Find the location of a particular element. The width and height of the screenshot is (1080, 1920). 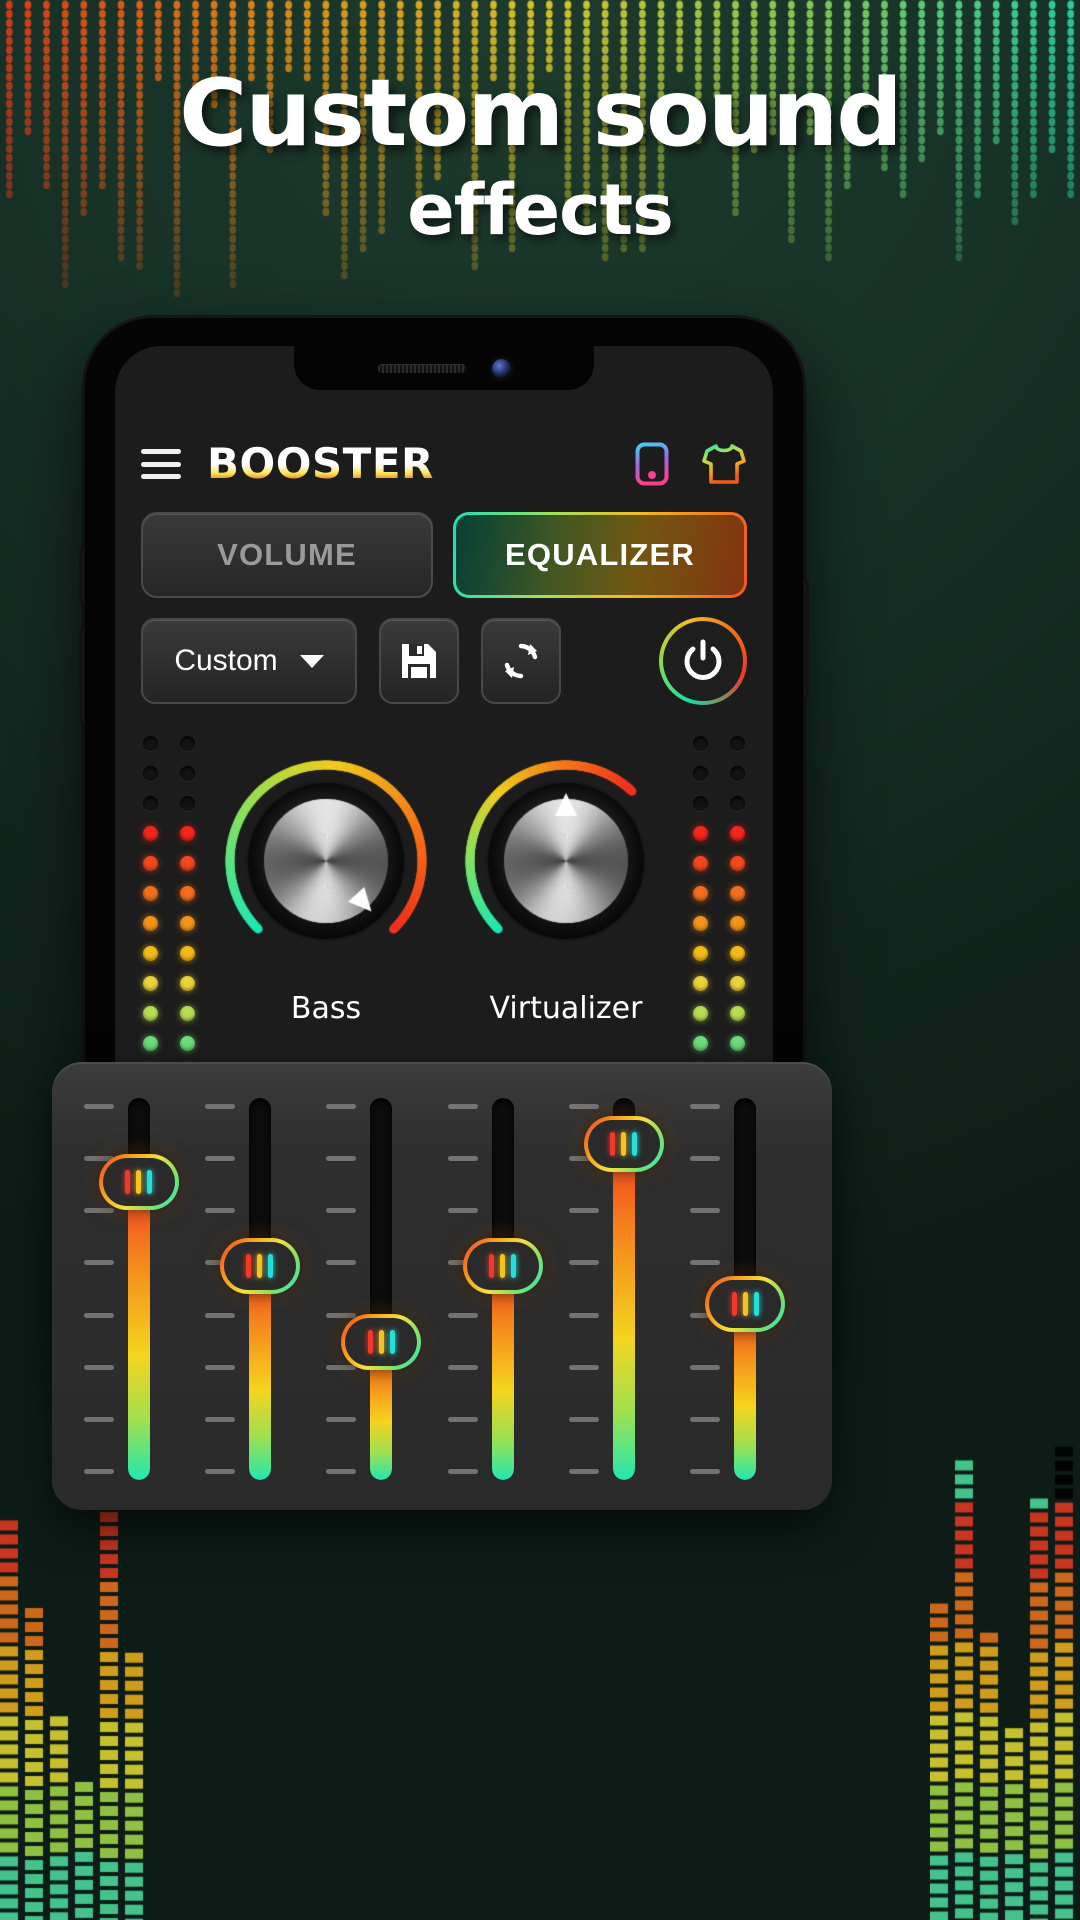

preset-dropdown: Custom is located at coordinates (249, 661).